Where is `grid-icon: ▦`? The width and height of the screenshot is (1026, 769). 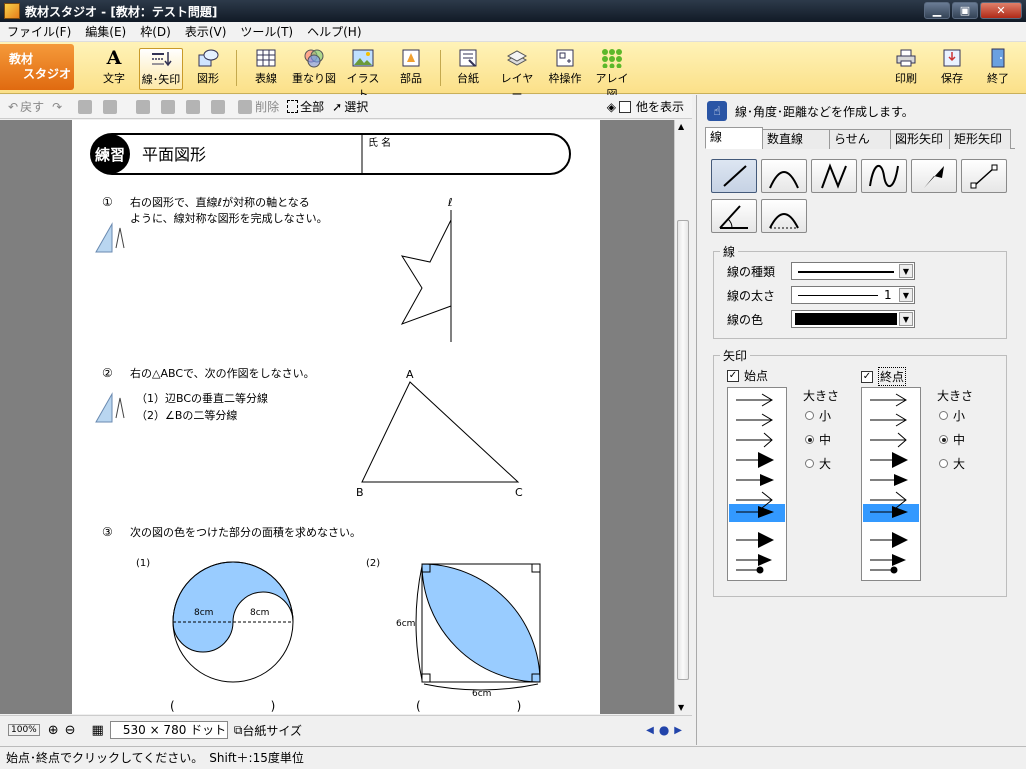
grid-icon: ▦ is located at coordinates (98, 730).